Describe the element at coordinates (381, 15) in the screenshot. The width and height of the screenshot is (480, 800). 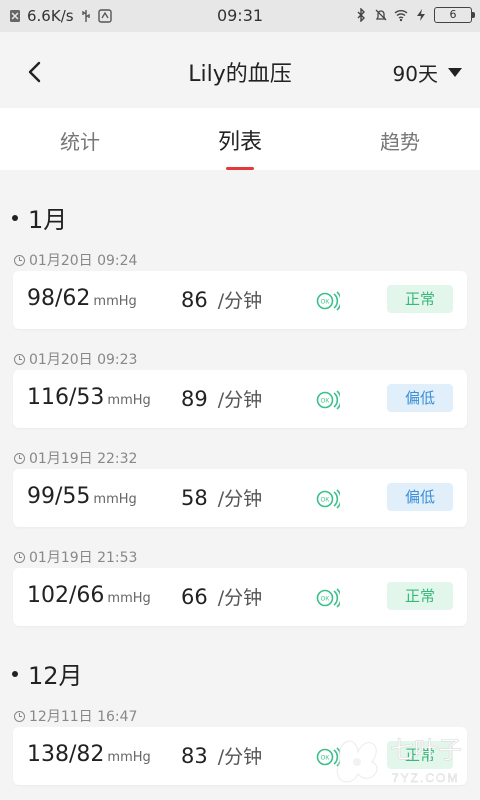
I see `mute-bell-icon` at that location.